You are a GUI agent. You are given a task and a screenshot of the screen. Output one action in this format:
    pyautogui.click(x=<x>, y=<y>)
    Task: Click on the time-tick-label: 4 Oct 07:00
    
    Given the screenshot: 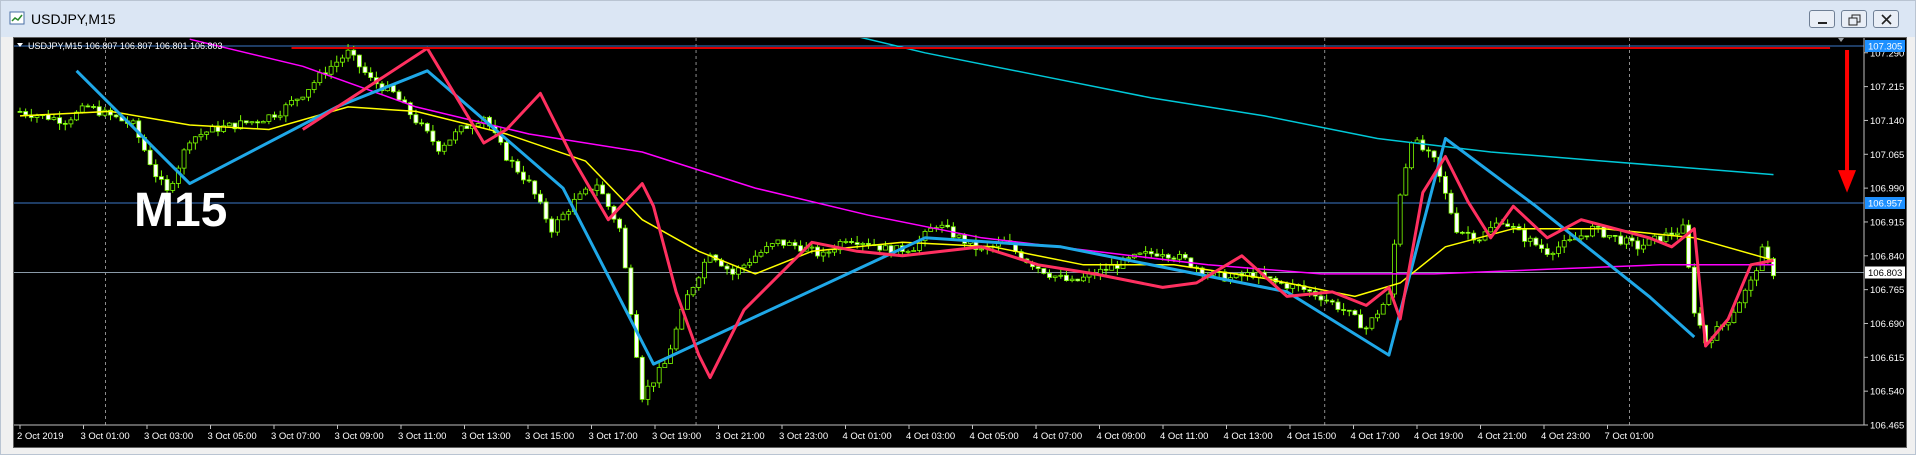 What is the action you would take?
    pyautogui.click(x=1057, y=436)
    